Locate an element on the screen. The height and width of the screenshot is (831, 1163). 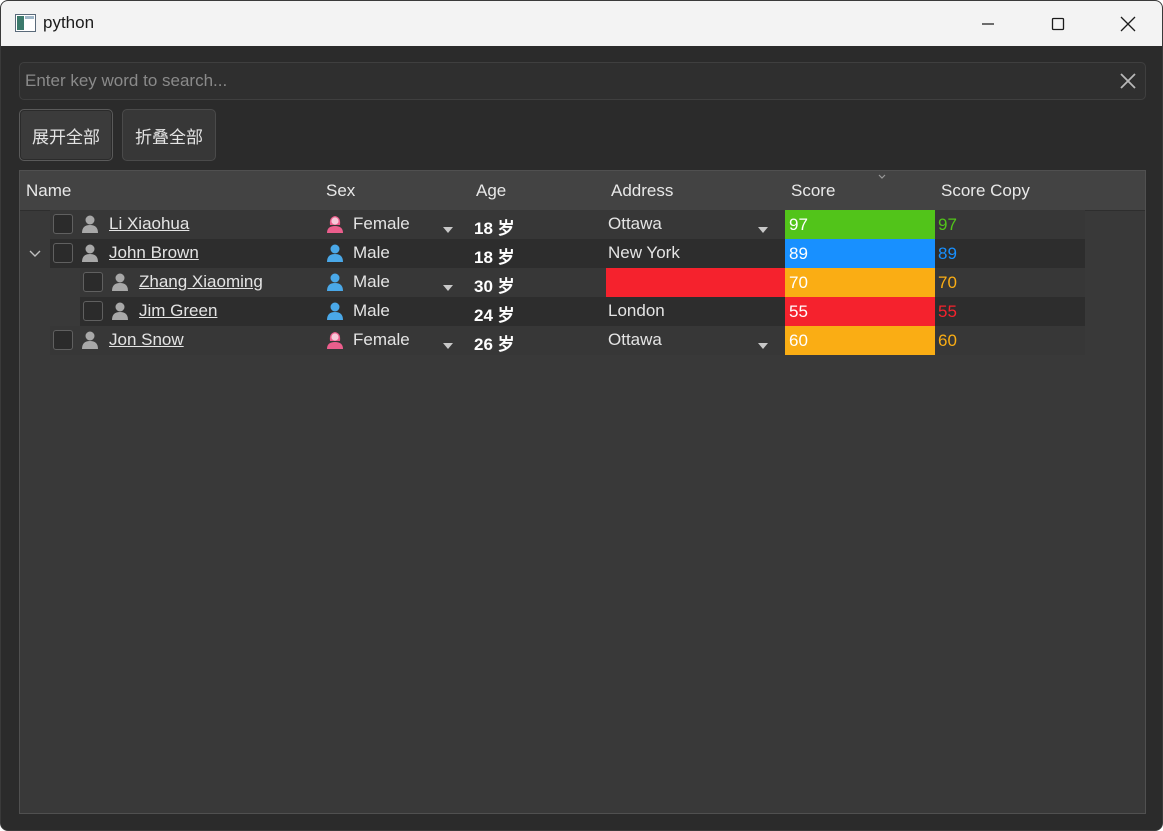
column-header-address: Address is located at coordinates (642, 191).